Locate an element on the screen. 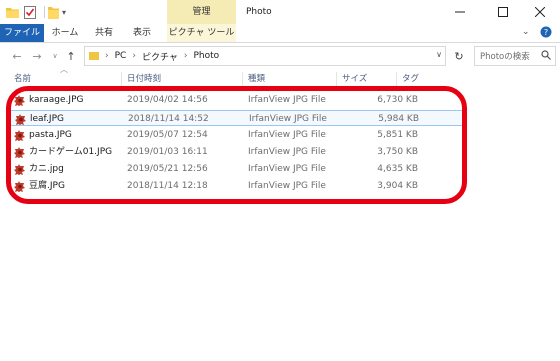  search-icon is located at coordinates (546, 56).